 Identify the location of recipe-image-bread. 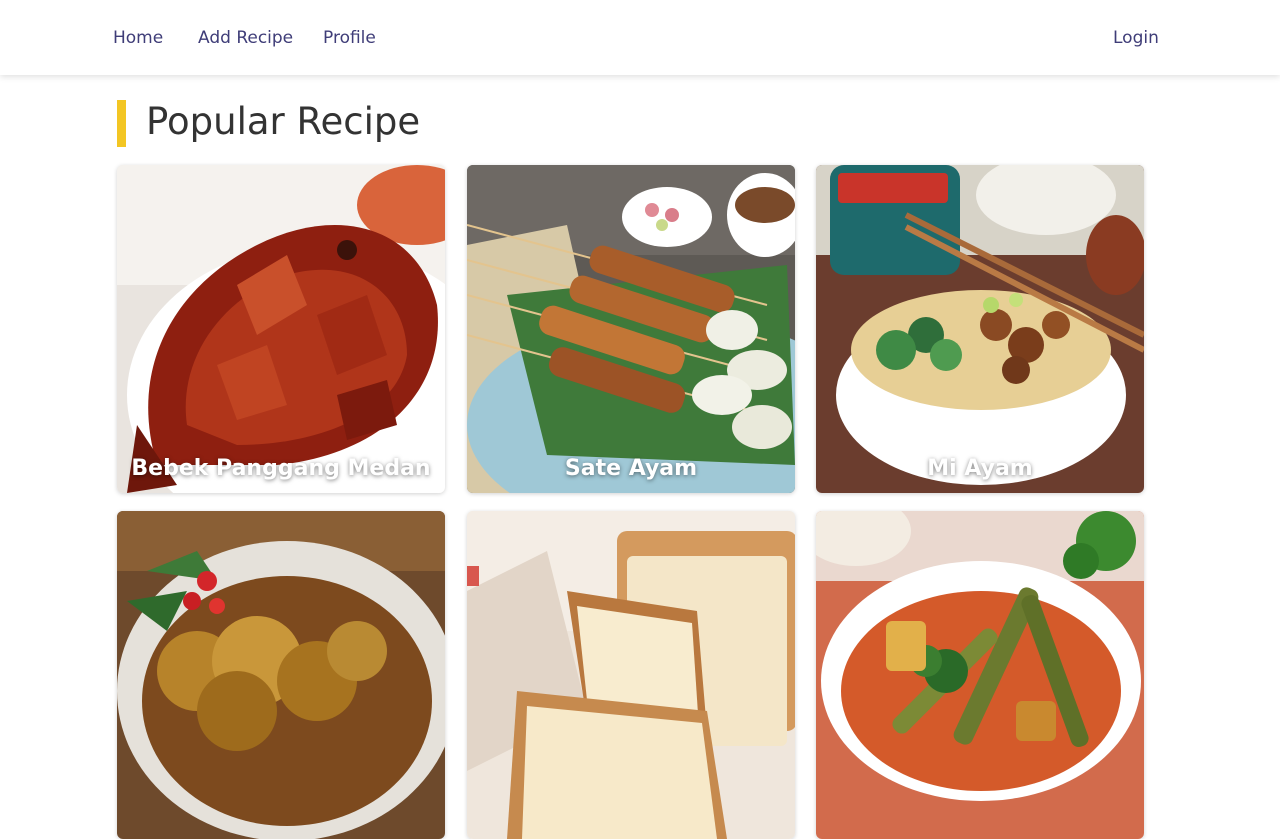
(631, 675).